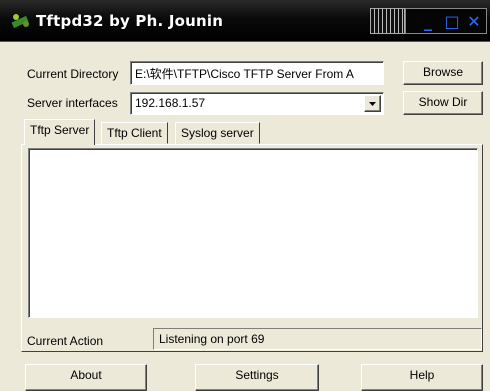 Image resolution: width=490 pixels, height=391 pixels. What do you see at coordinates (72, 103) in the screenshot?
I see `server-interfaces-label: Server interfaces` at bounding box center [72, 103].